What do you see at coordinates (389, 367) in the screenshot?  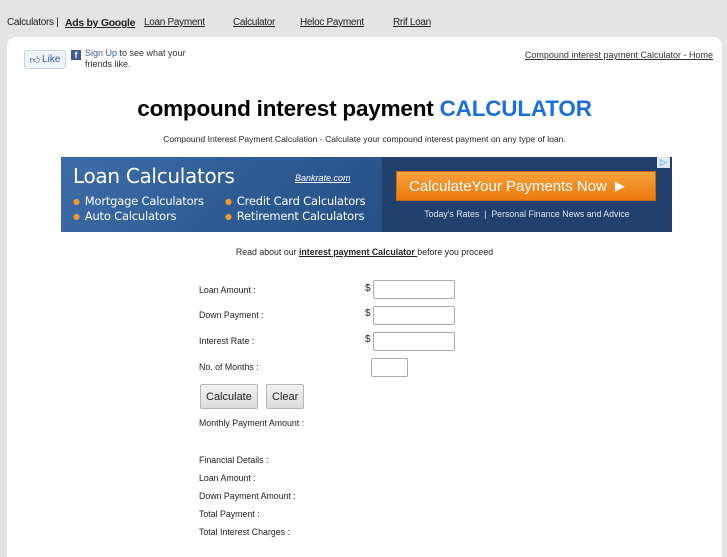 I see `months-input` at bounding box center [389, 367].